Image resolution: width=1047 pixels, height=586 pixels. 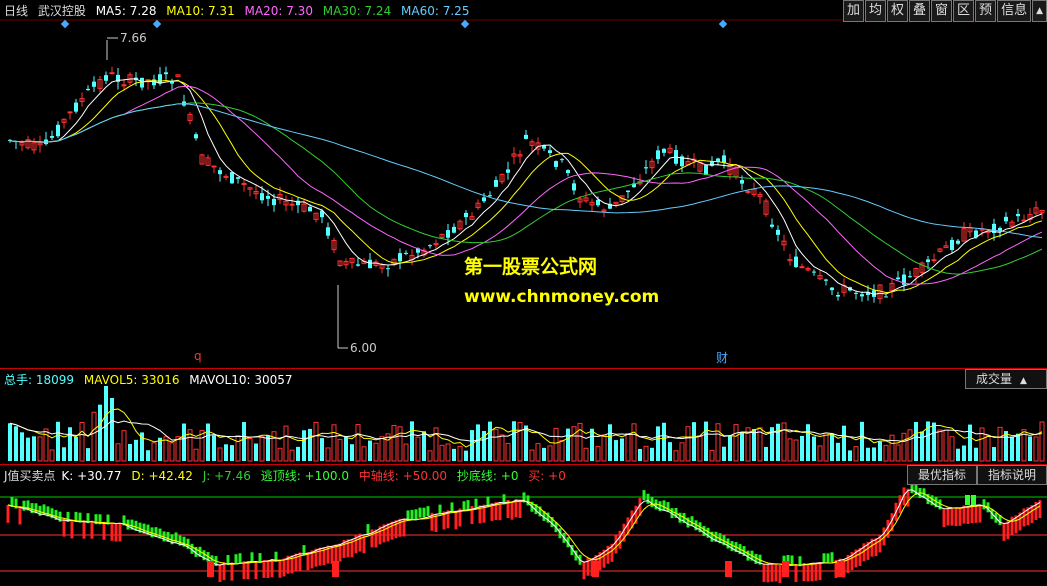 I want to click on best-indicator-button: 最优指标, so click(x=941, y=475).